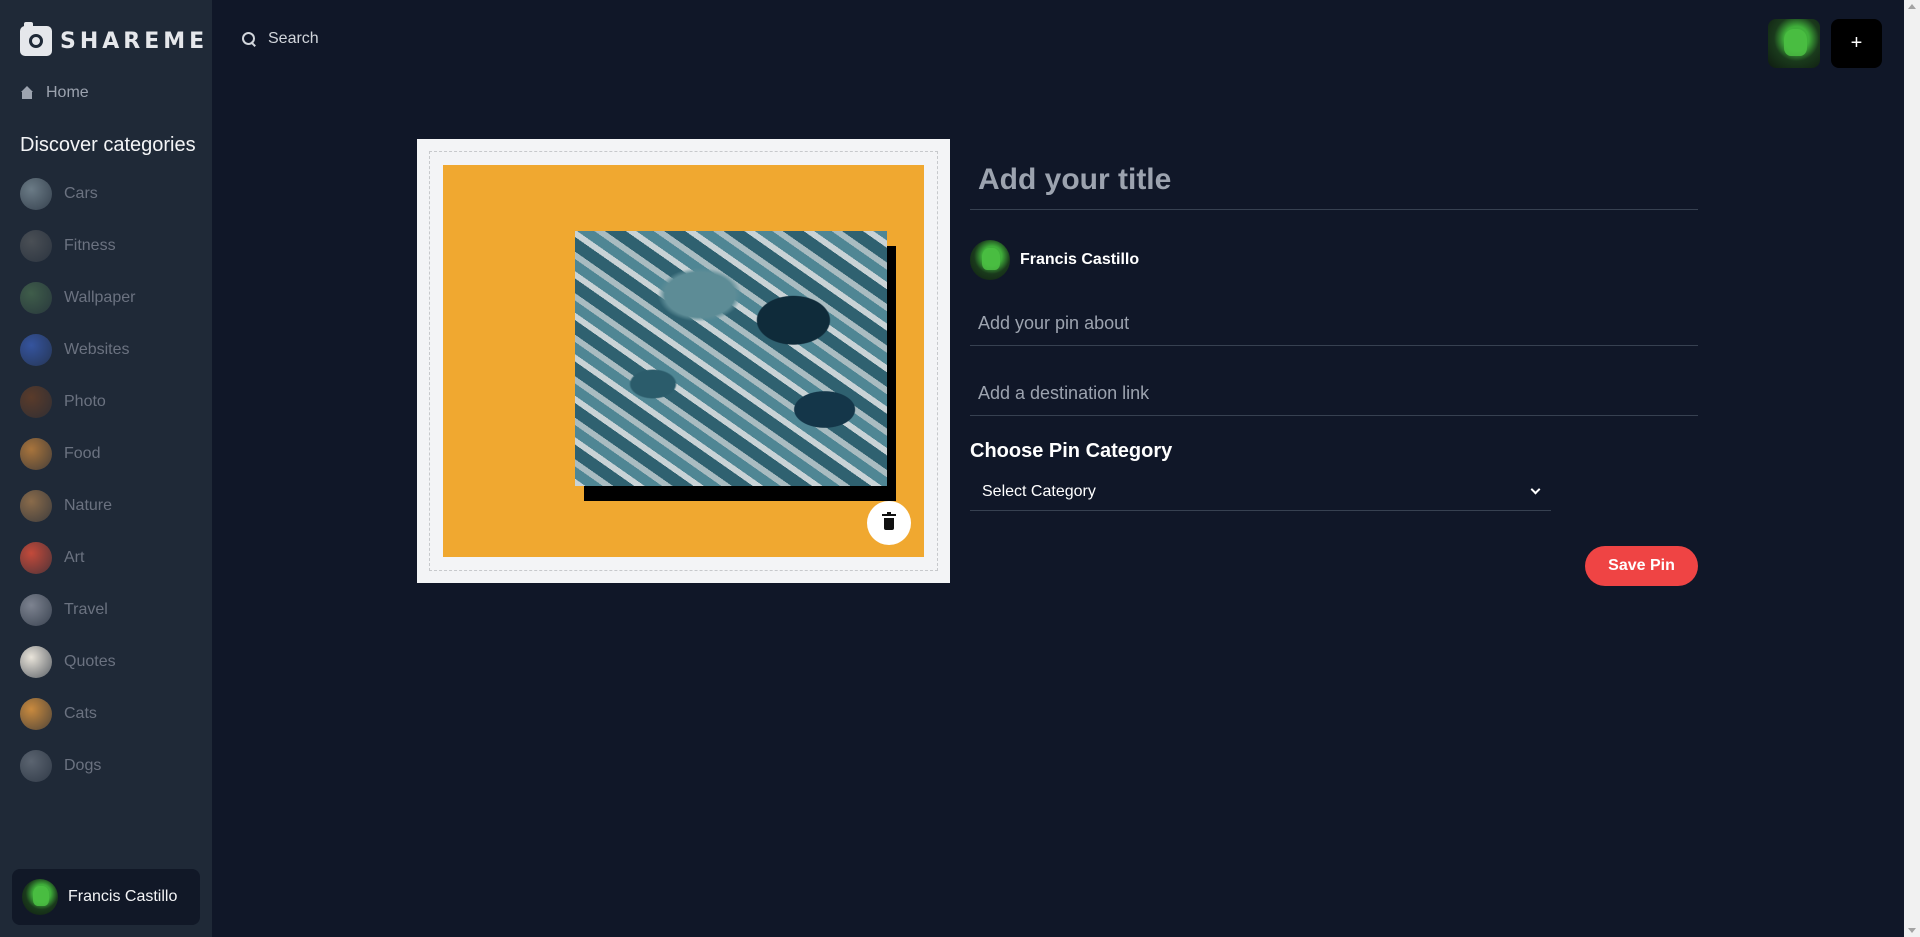 This screenshot has height=937, width=1920. Describe the element at coordinates (36, 39) in the screenshot. I see `camera-icon` at that location.